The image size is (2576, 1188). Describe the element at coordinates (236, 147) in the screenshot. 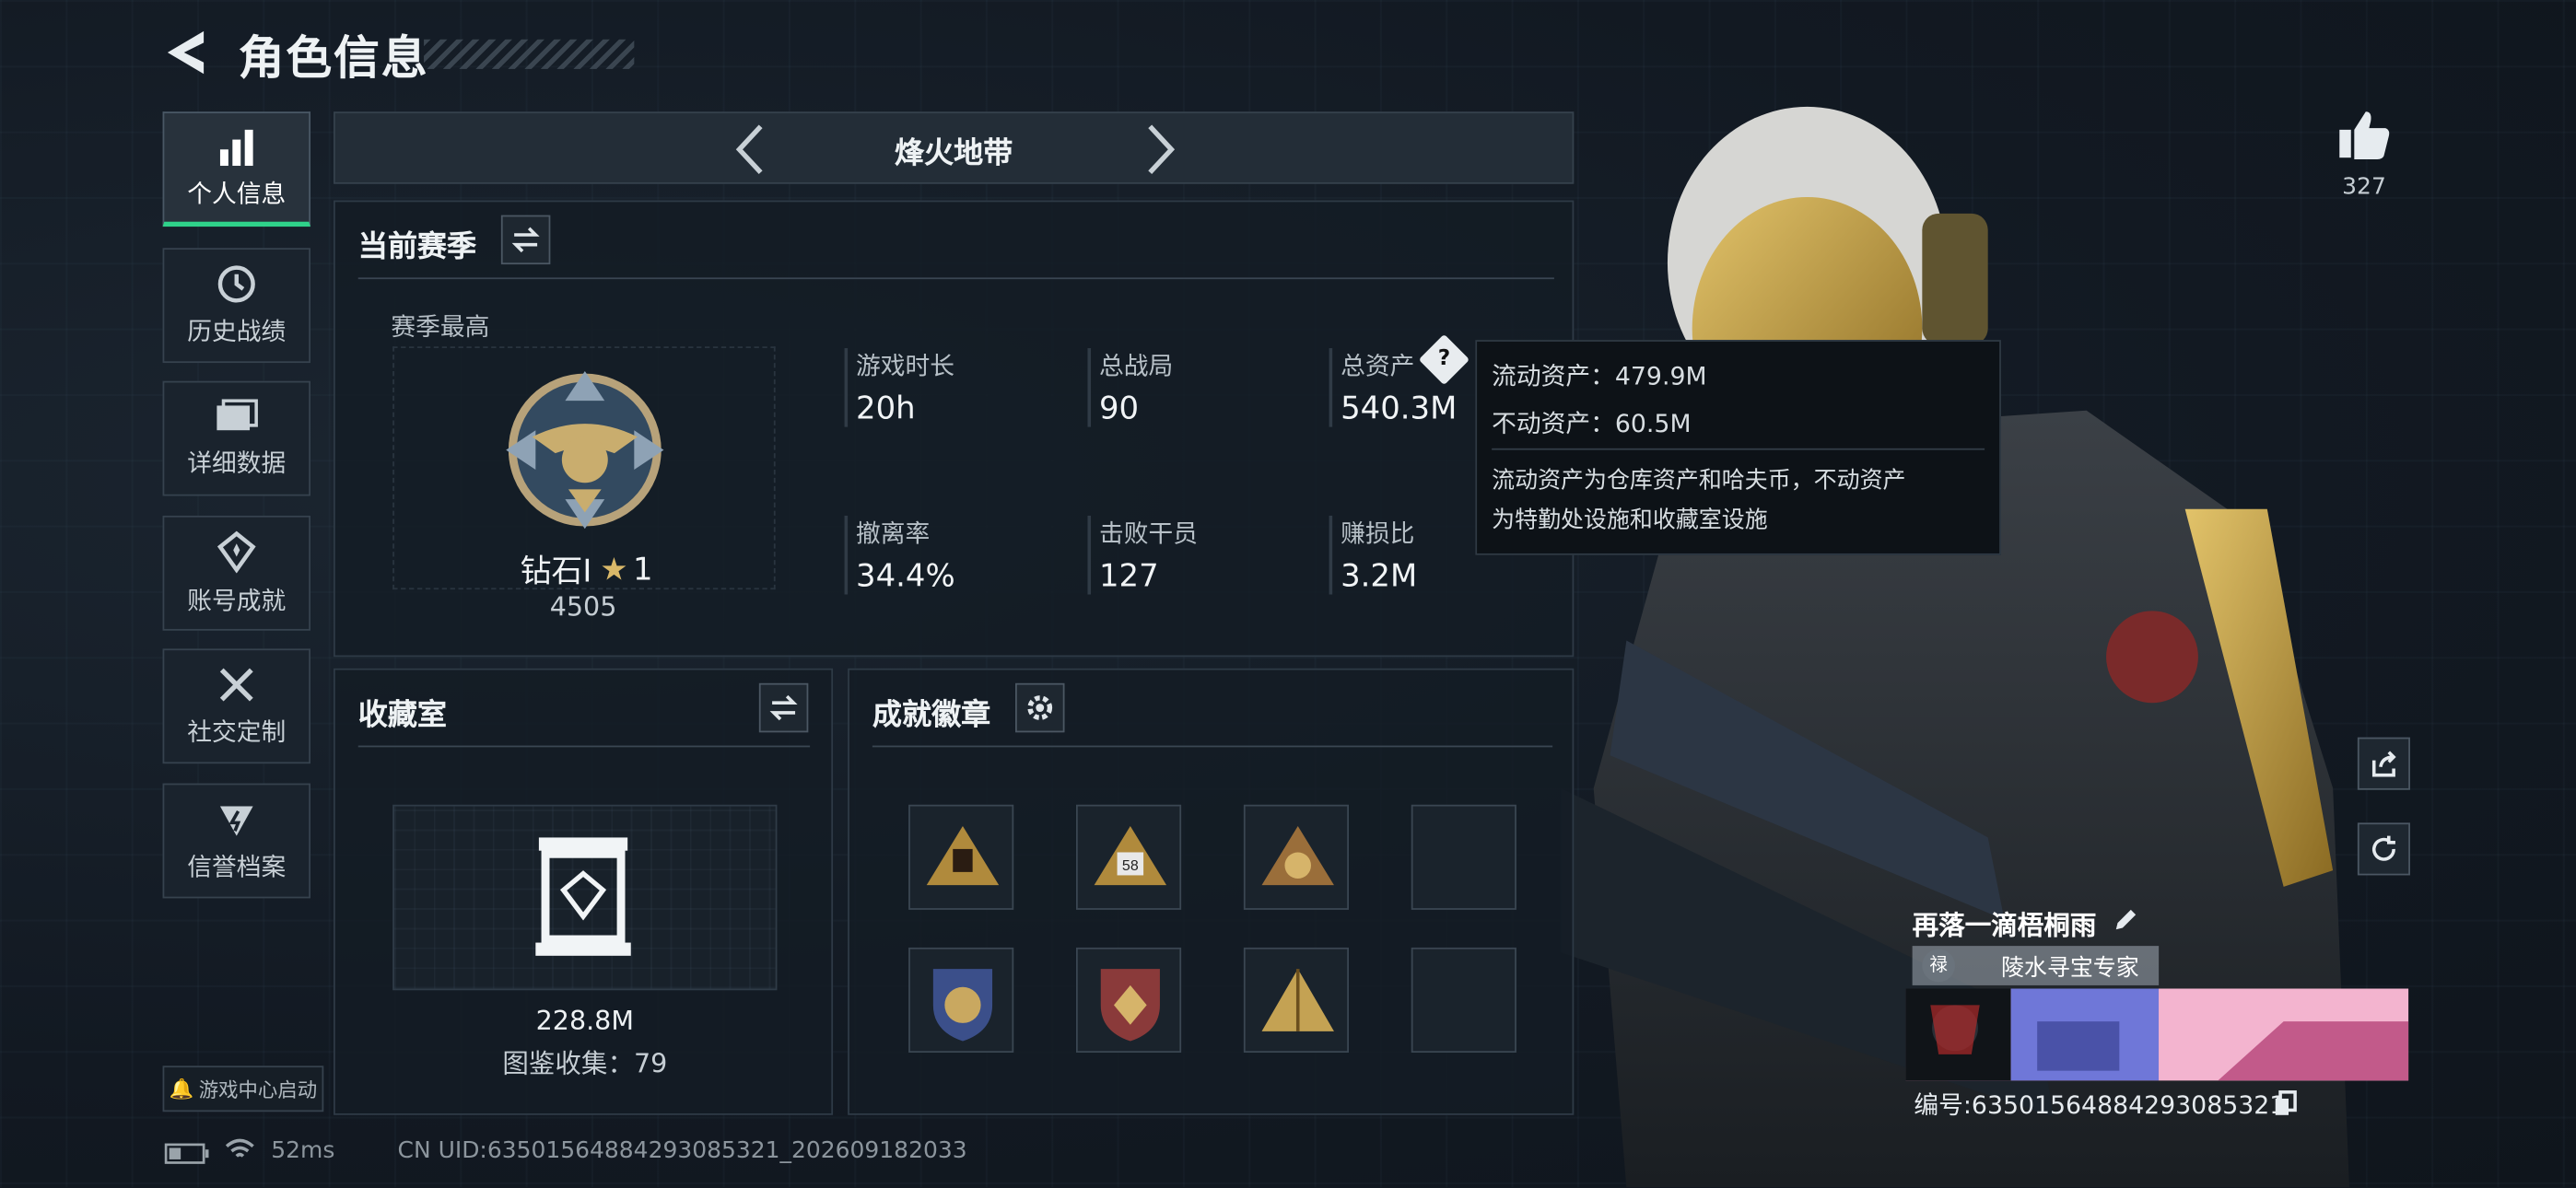

I see `bar-chart-icon` at that location.